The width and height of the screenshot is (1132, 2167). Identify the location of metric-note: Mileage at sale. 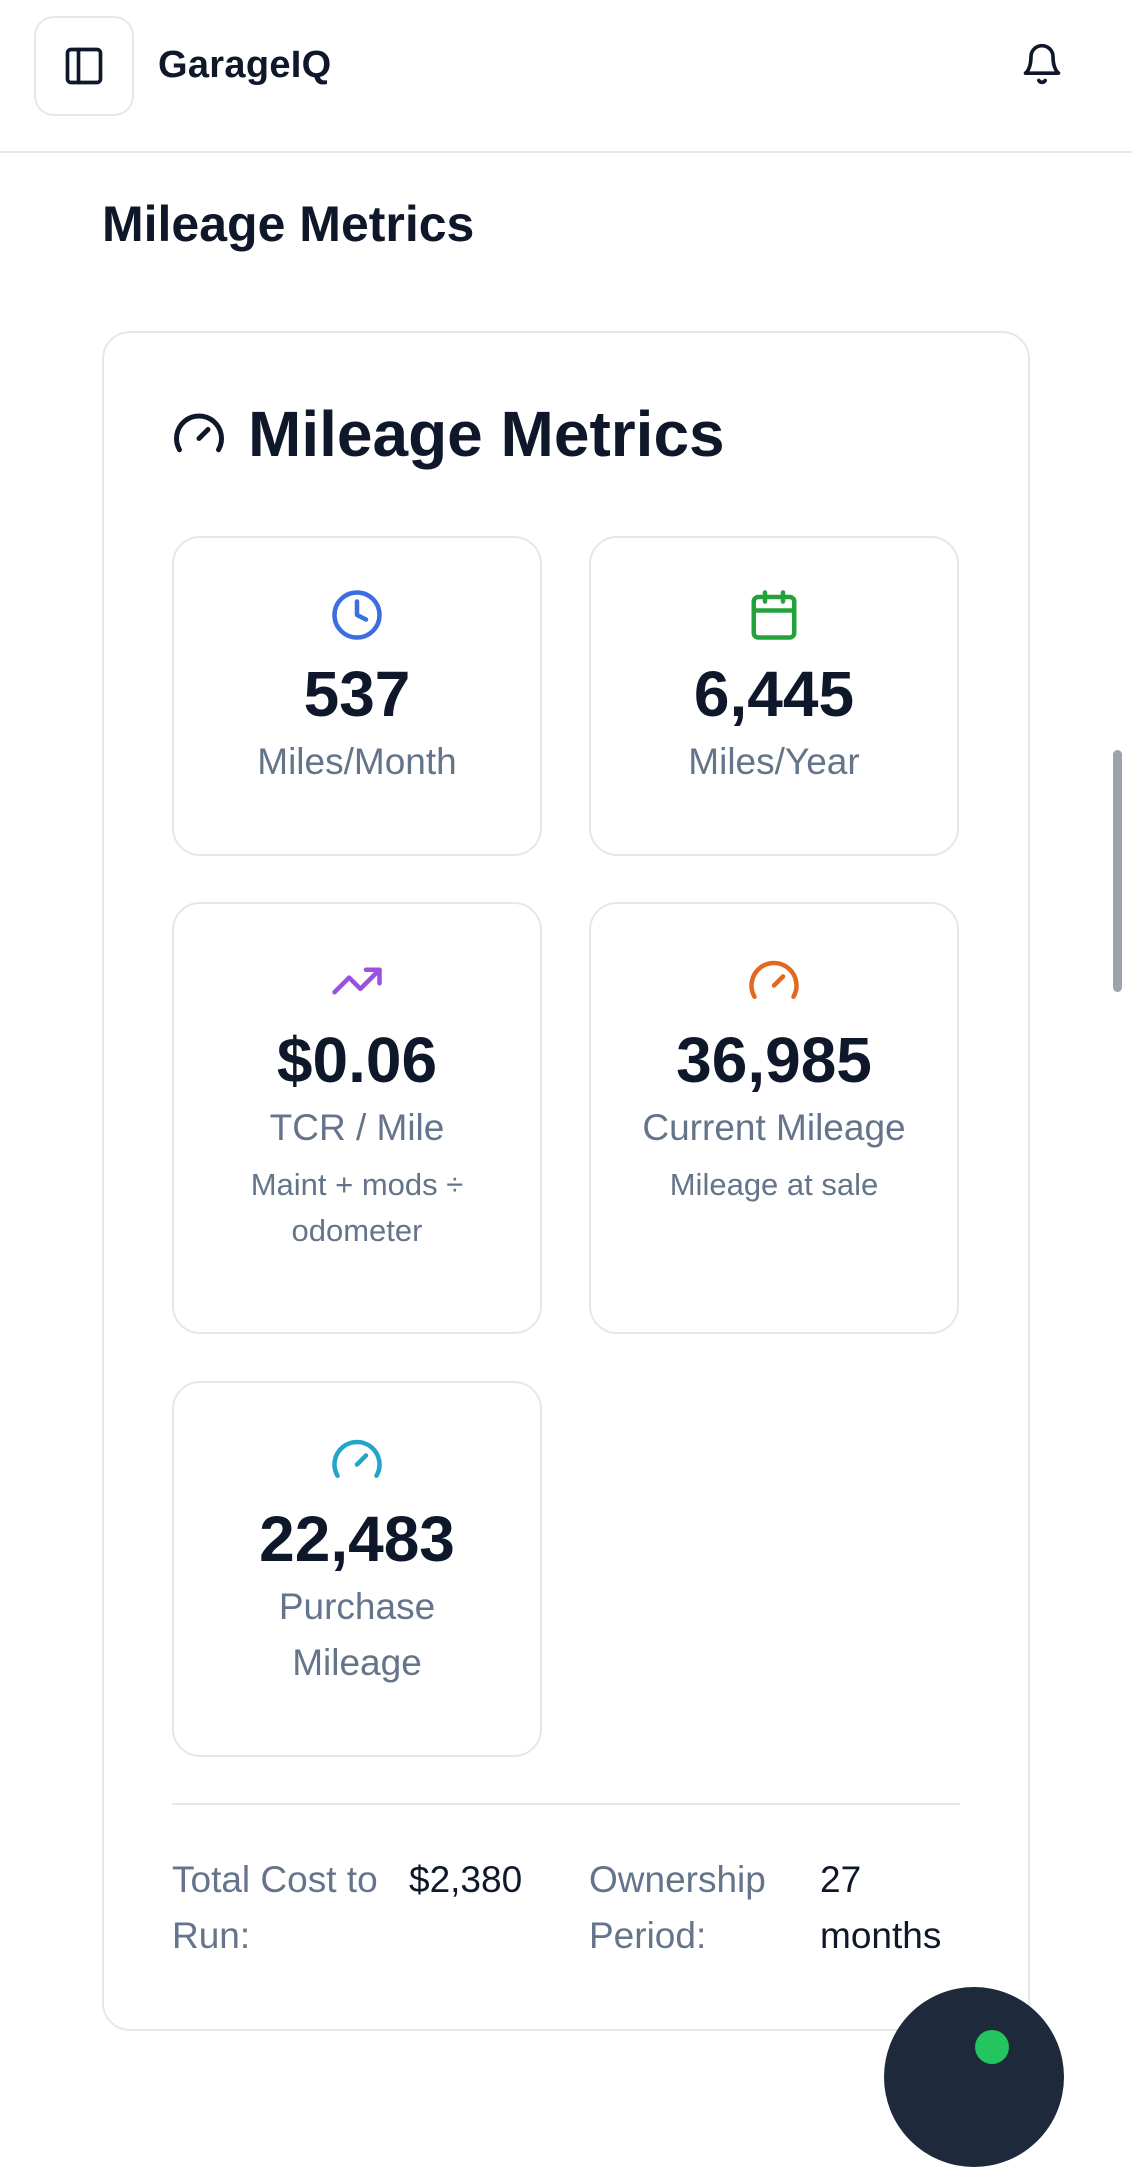
(774, 1184).